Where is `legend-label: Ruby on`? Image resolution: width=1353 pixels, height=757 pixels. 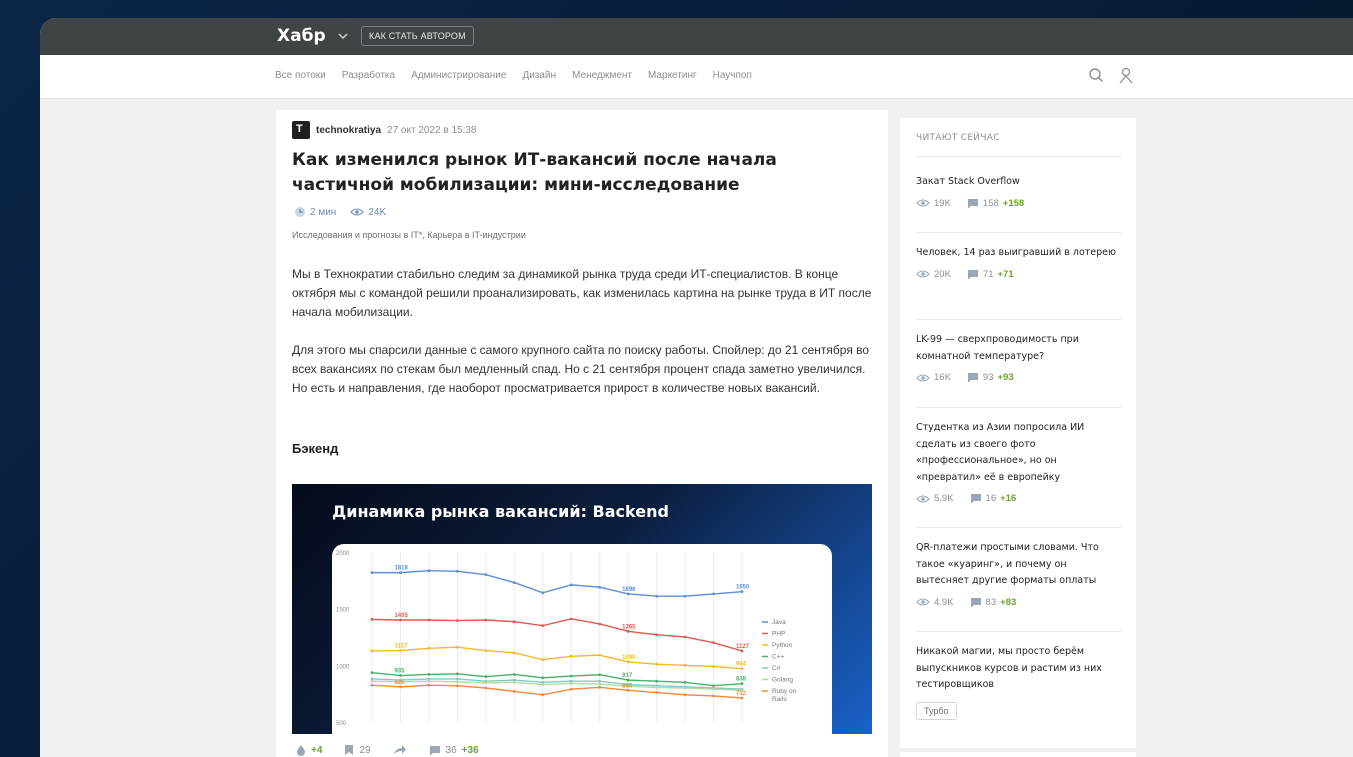 legend-label: Ruby on is located at coordinates (784, 691).